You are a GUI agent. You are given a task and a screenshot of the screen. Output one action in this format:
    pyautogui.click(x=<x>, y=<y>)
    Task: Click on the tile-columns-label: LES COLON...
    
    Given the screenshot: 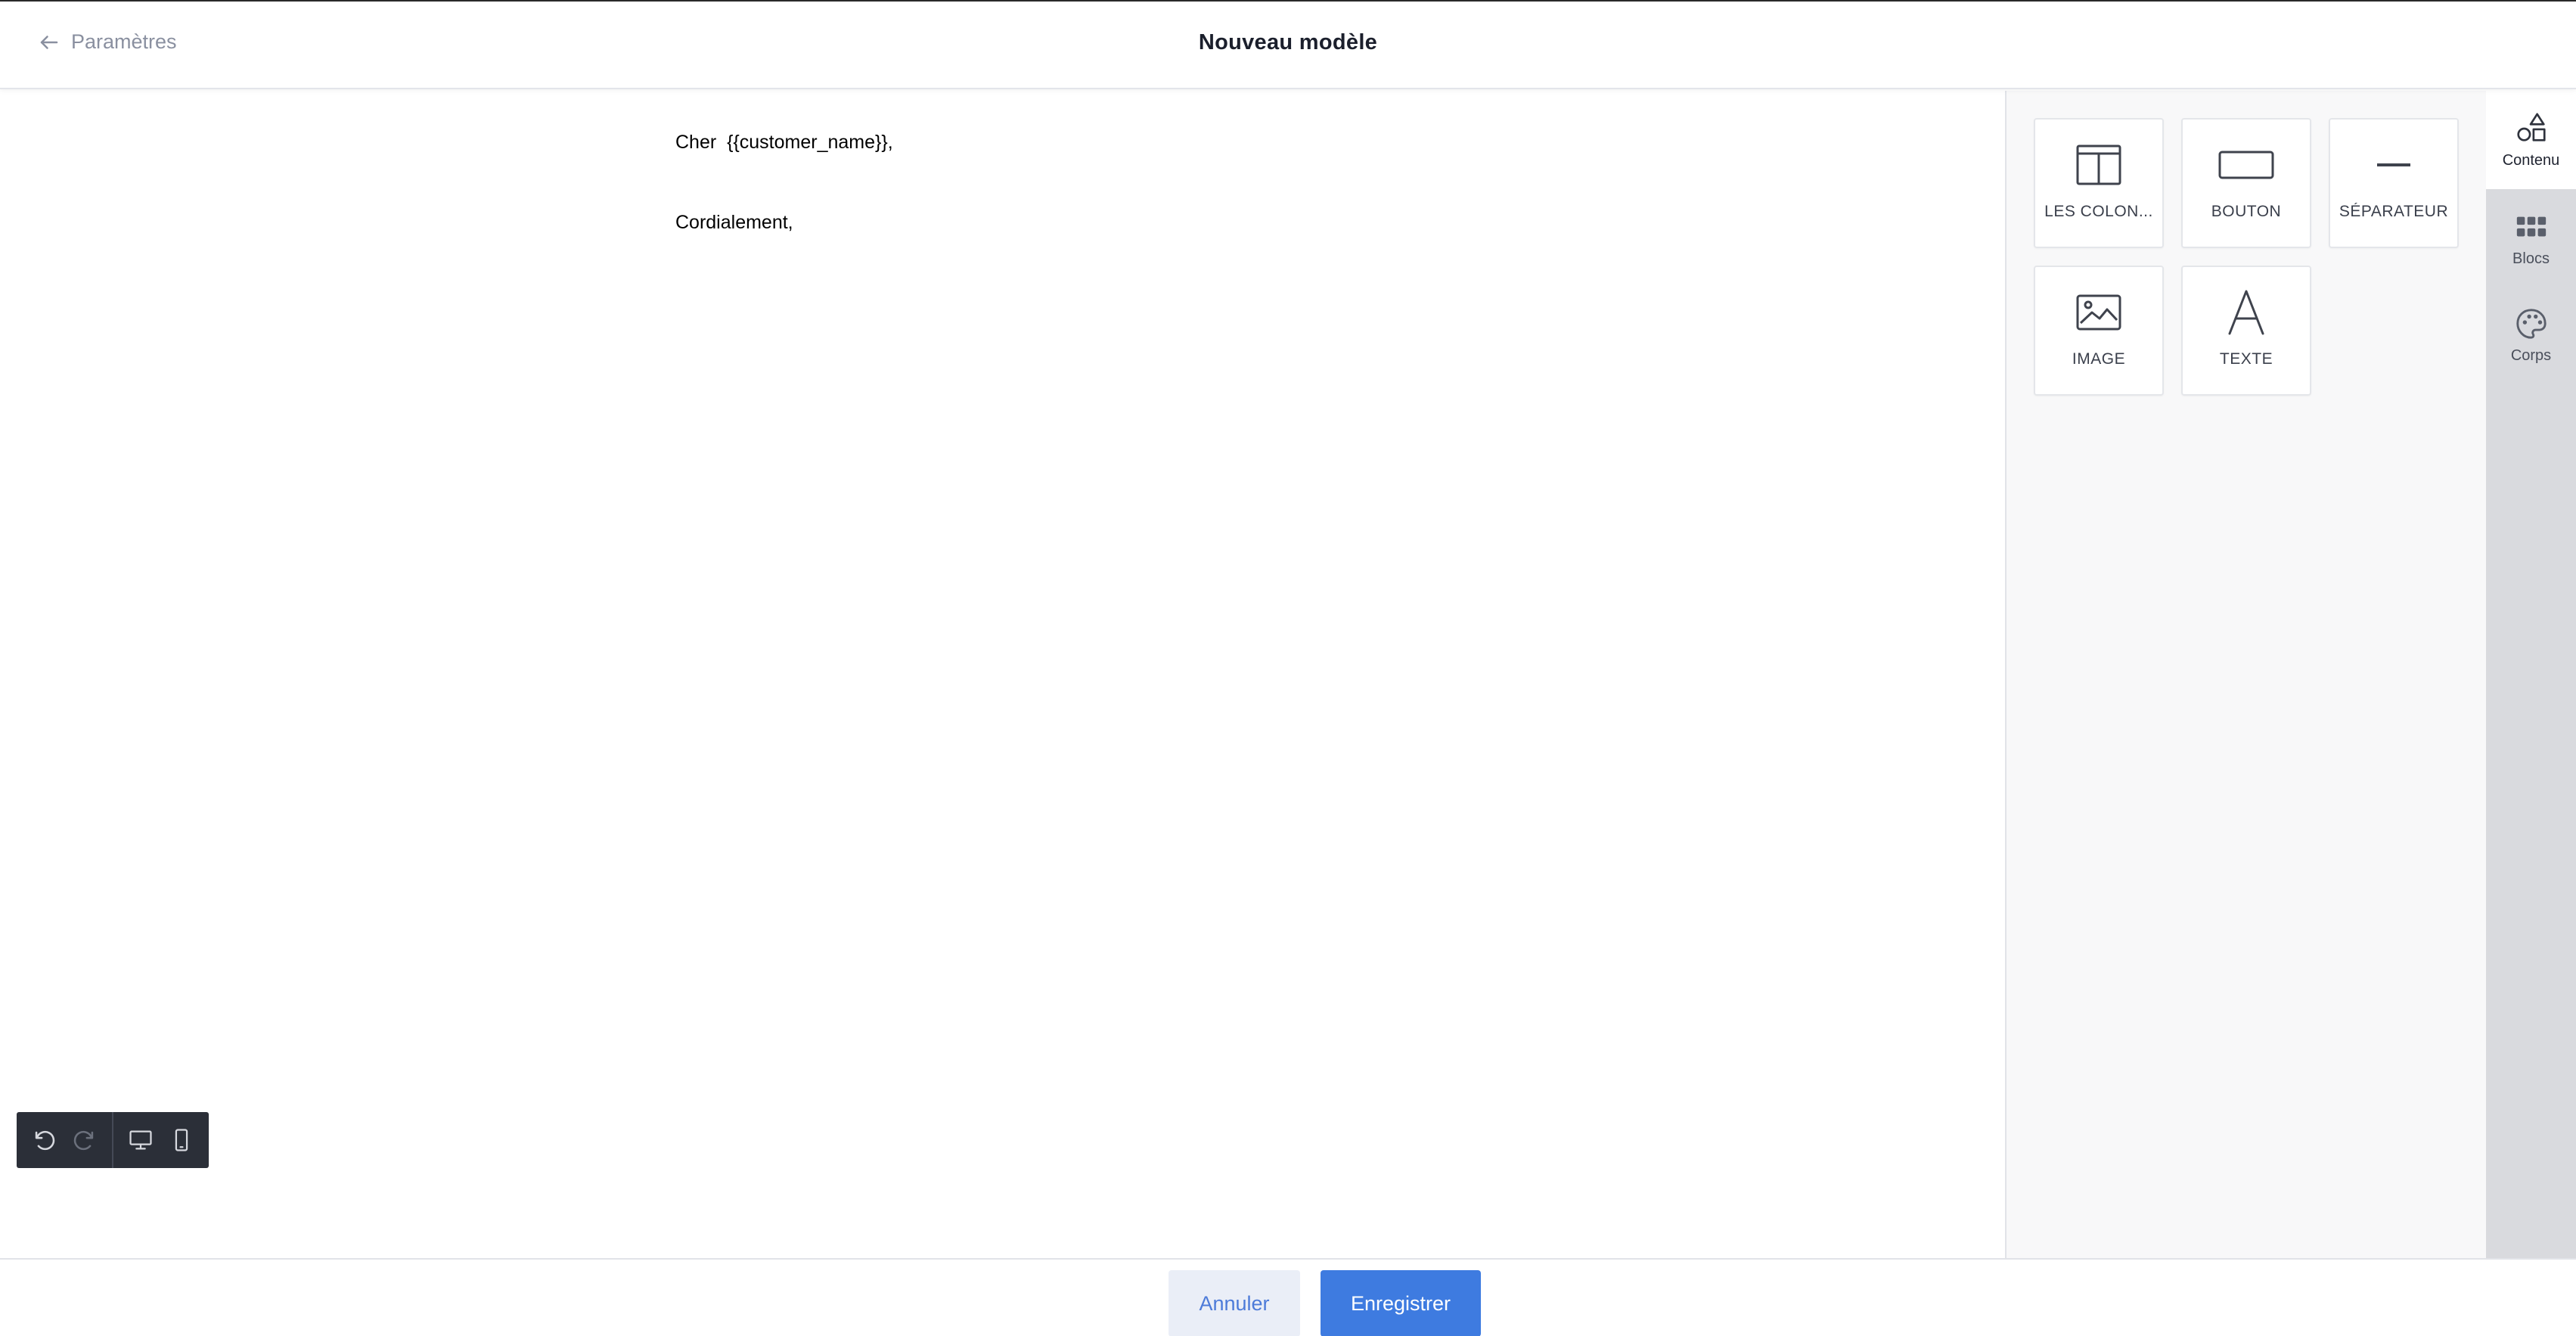 What is the action you would take?
    pyautogui.click(x=2098, y=211)
    